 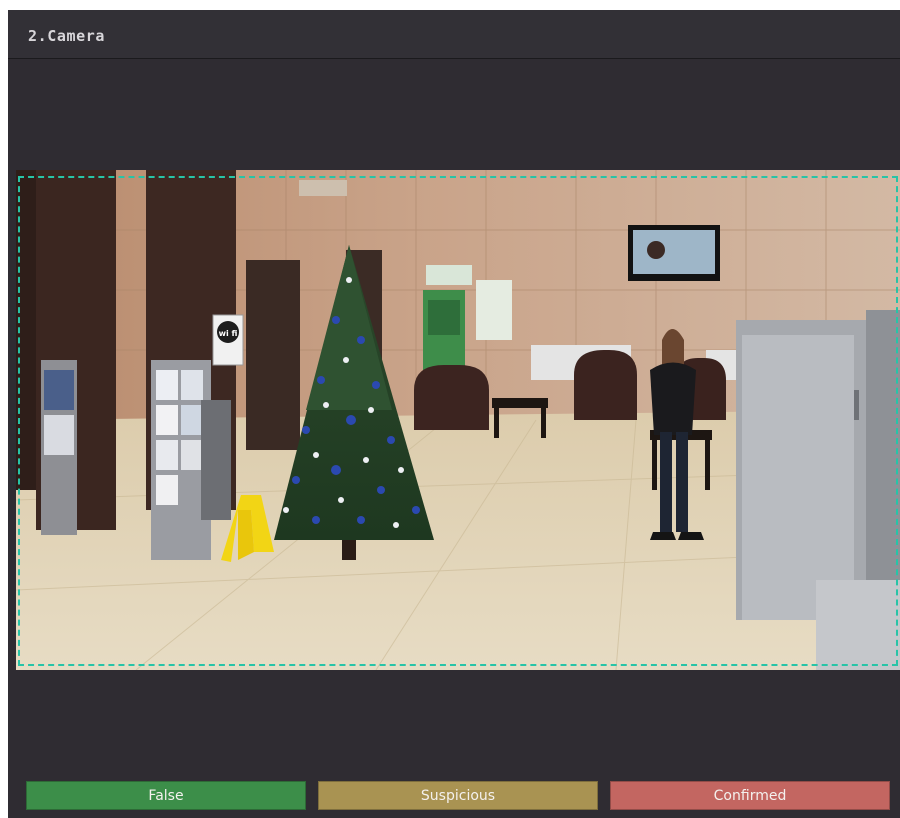 I want to click on suspicious-button: Suspicious, so click(x=458, y=795).